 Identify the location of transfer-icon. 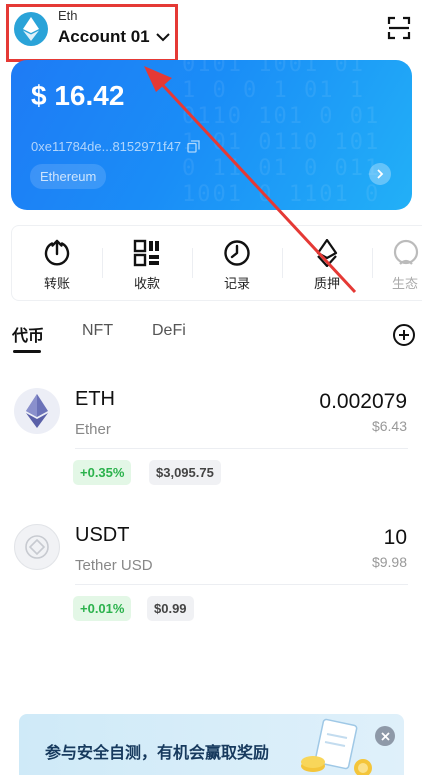
(57, 252).